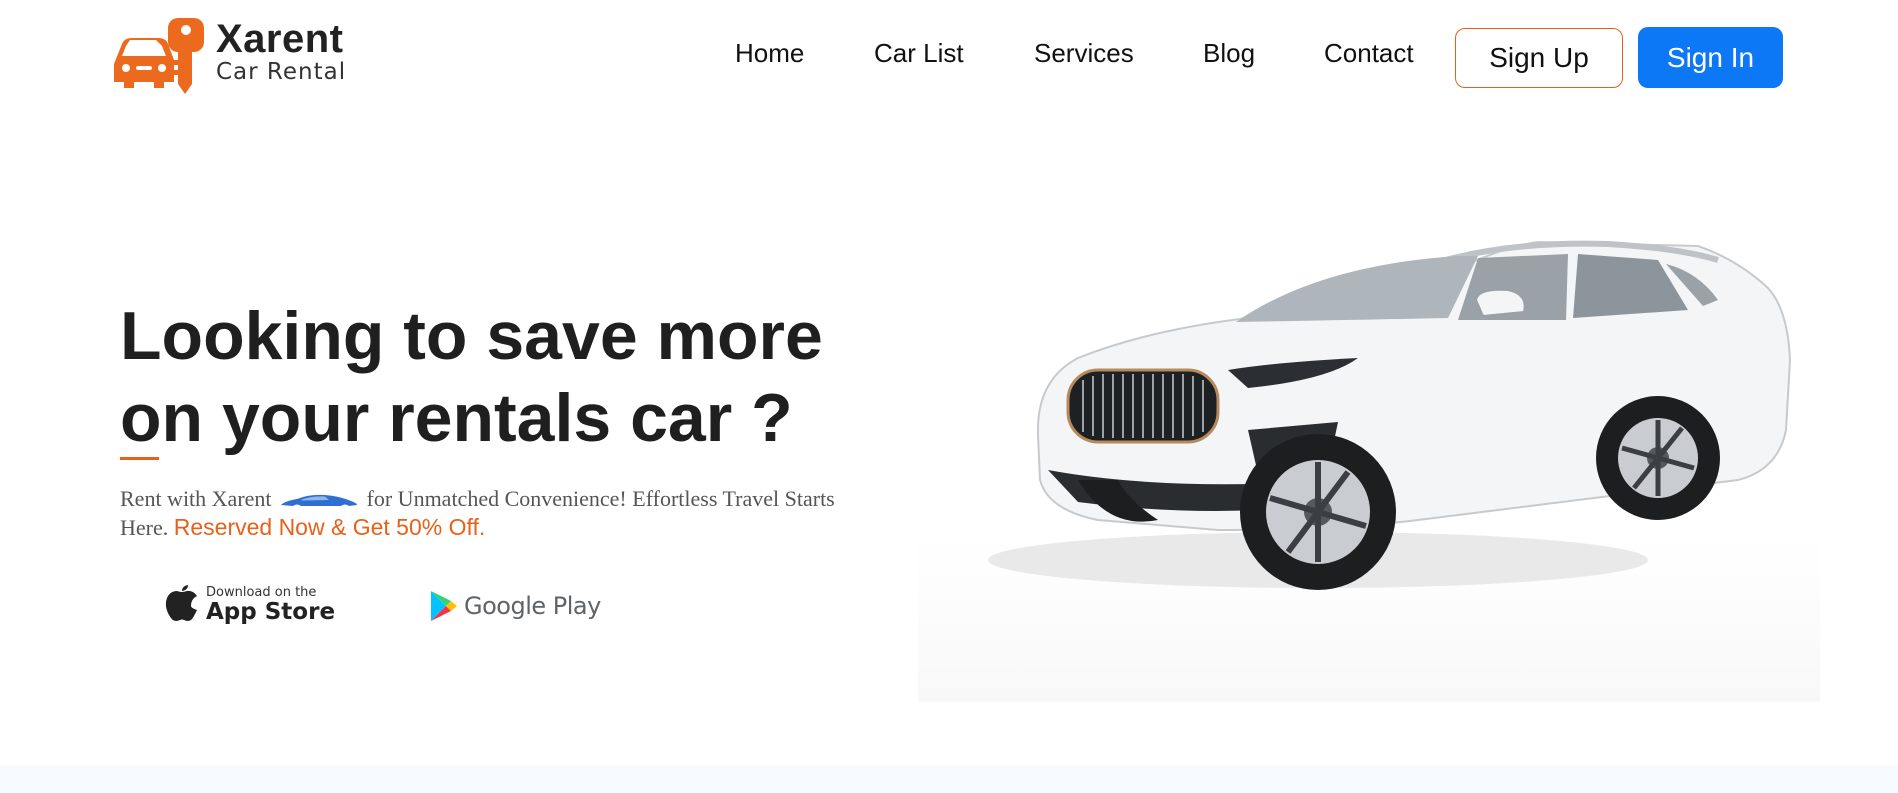  I want to click on next-section-edge, so click(949, 779).